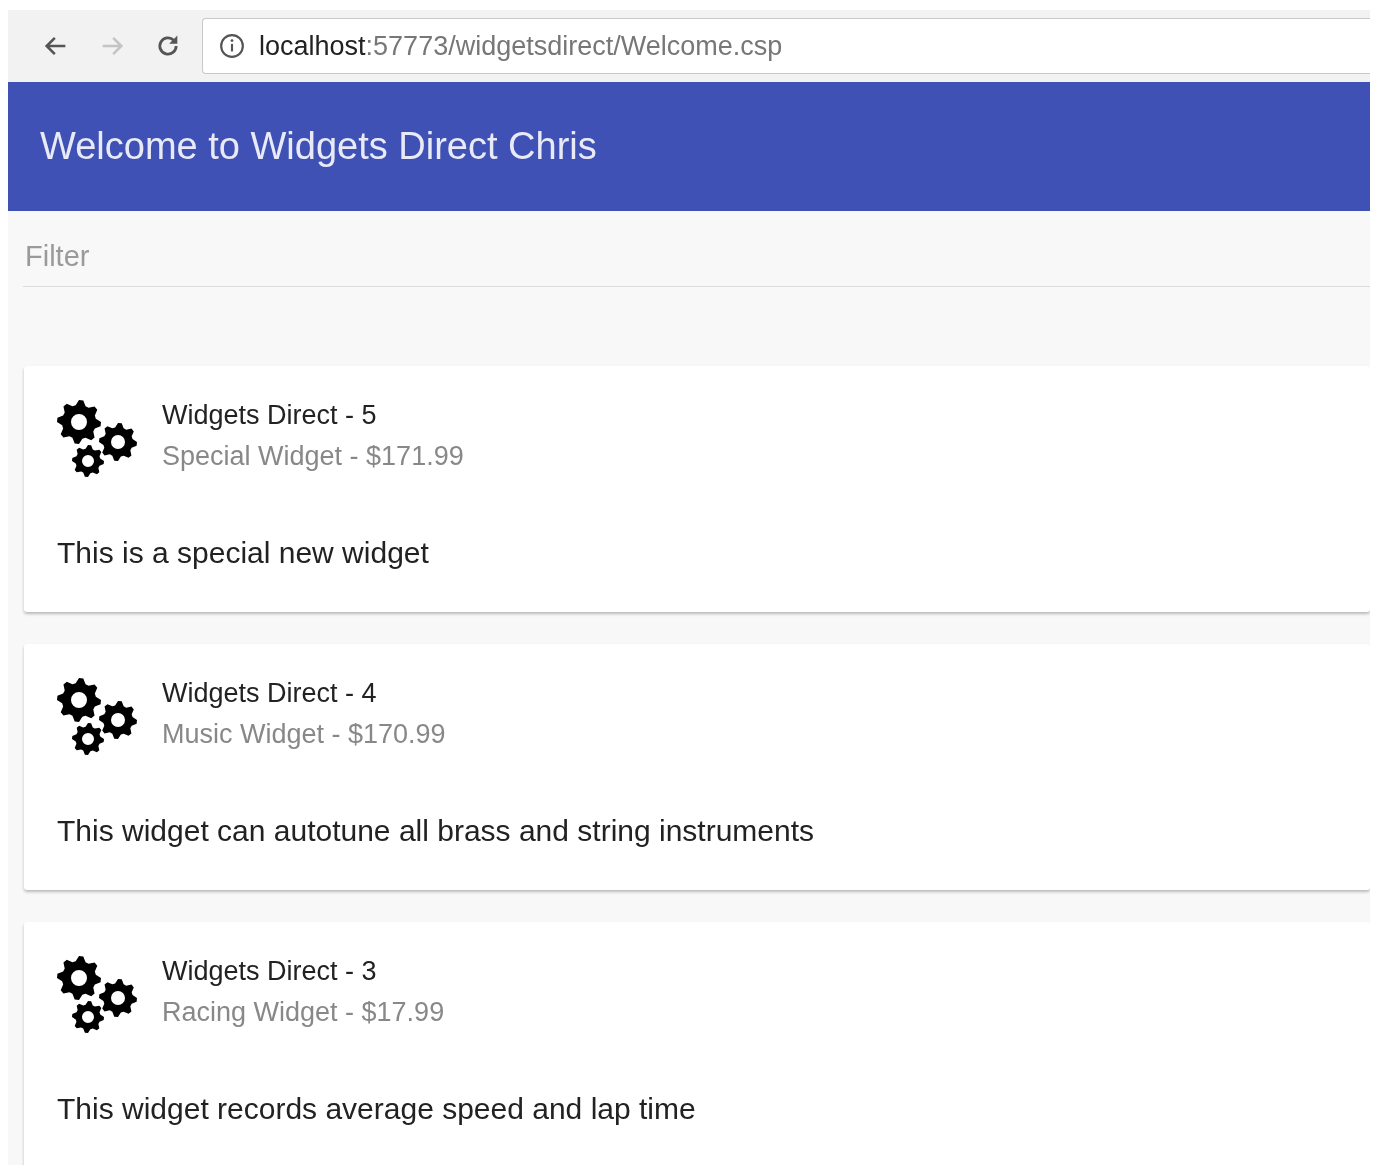  I want to click on card-description: This widget can autotune all brass and string instruments, so click(436, 831).